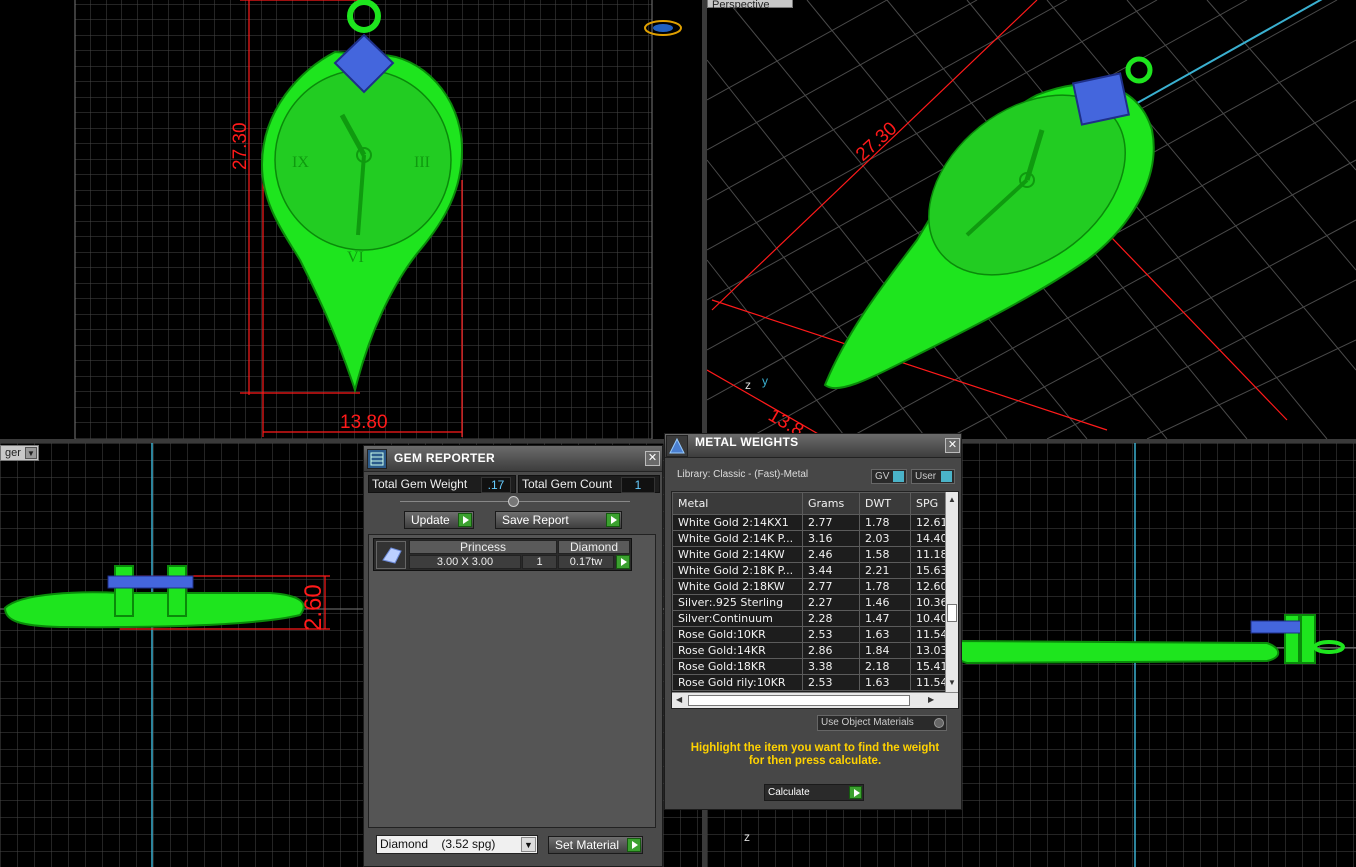 The width and height of the screenshot is (1356, 867). What do you see at coordinates (313, 607) in the screenshot?
I see `dimension-height-label: 2.60` at bounding box center [313, 607].